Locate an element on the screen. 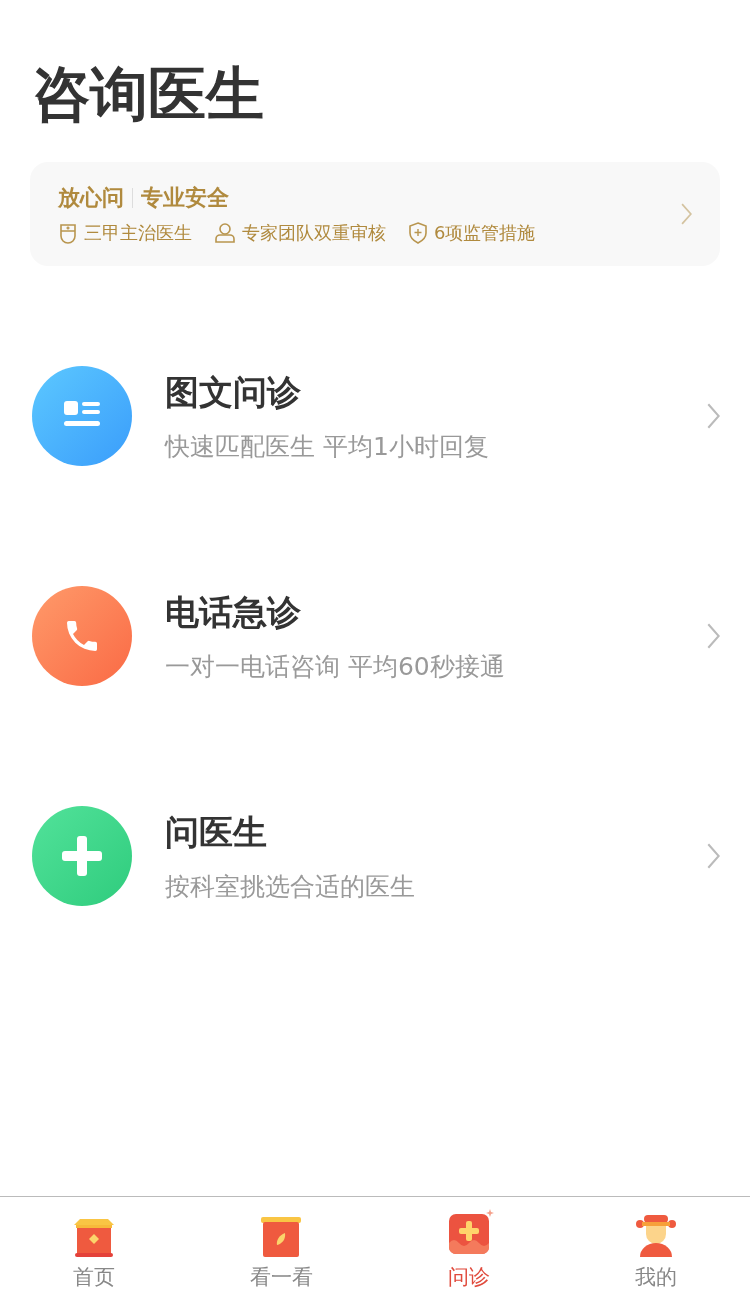  shield-icon is located at coordinates (418, 233).